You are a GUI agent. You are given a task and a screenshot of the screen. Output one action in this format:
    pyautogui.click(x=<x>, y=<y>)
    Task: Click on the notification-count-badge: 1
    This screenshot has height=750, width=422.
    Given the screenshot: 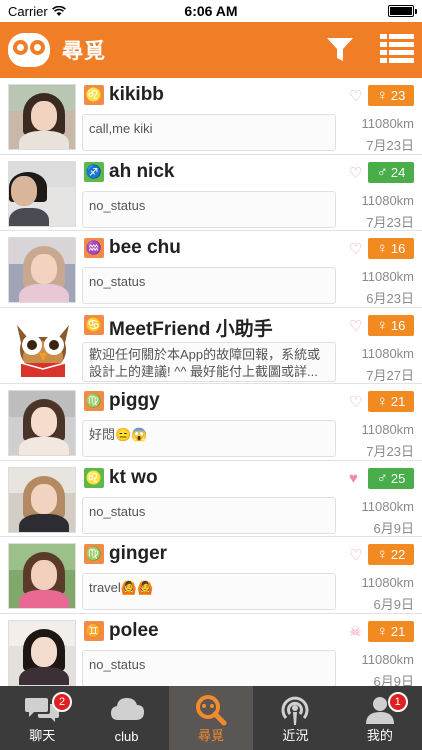 What is the action you would take?
    pyautogui.click(x=397, y=702)
    